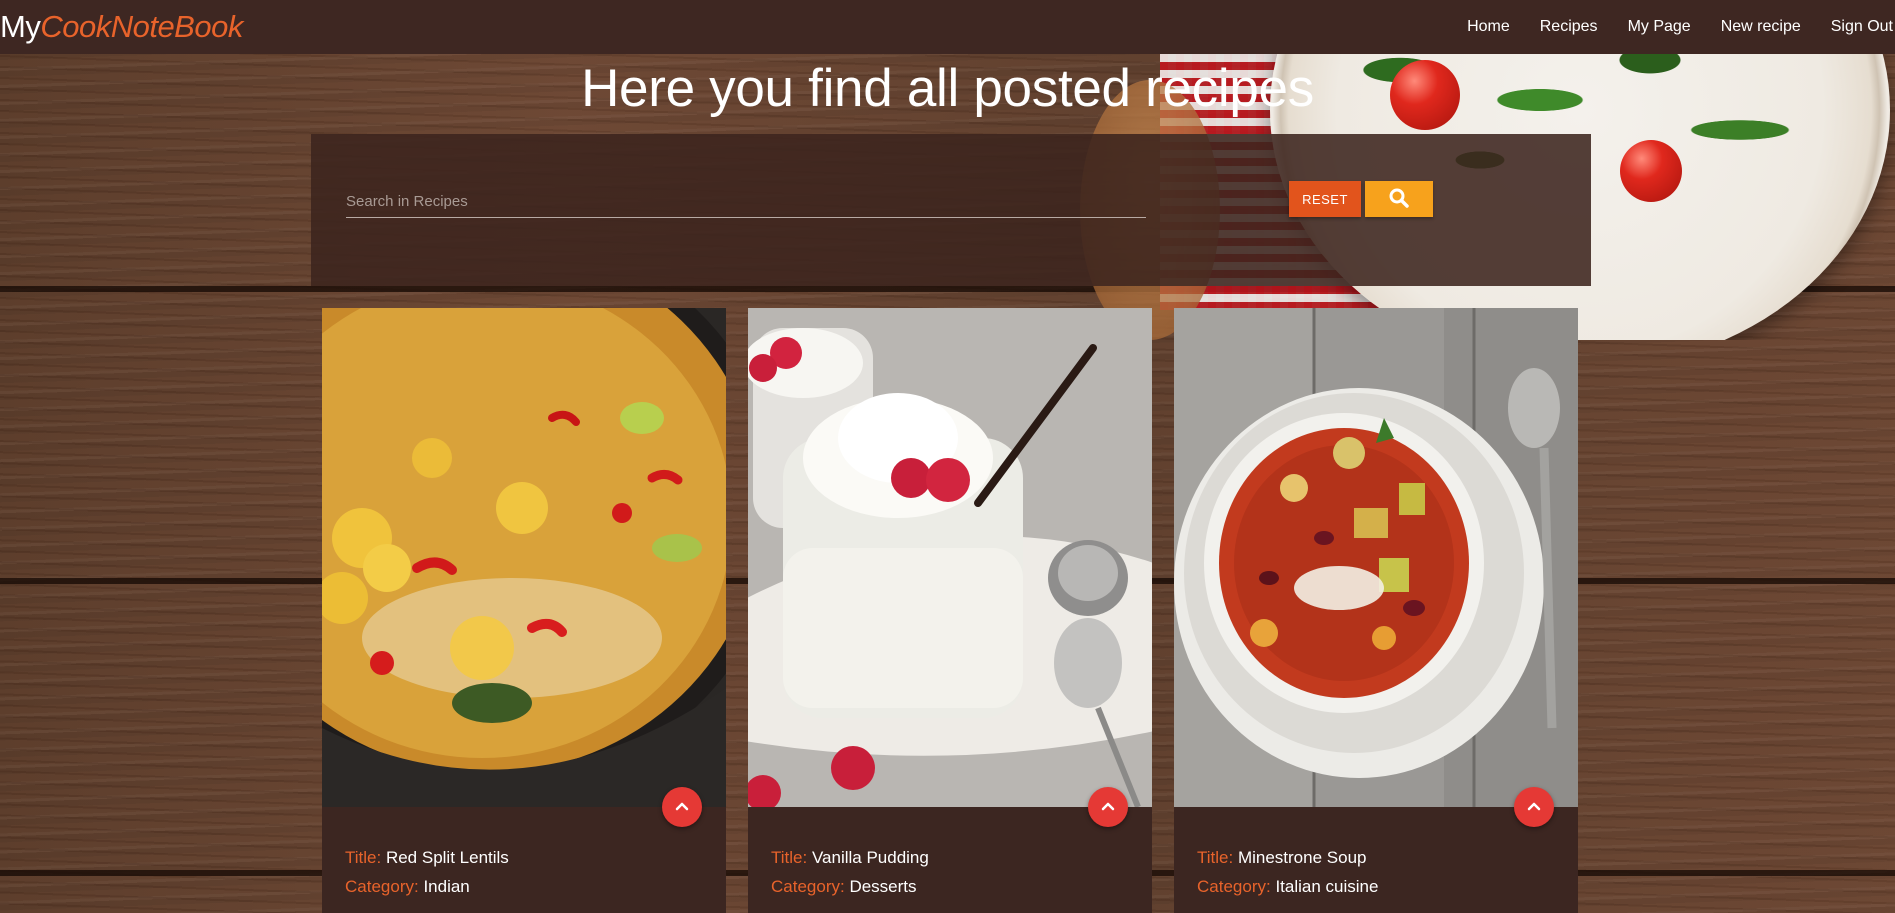  Describe the element at coordinates (950, 557) in the screenshot. I see `recipe-image-vanilla-pudding` at that location.